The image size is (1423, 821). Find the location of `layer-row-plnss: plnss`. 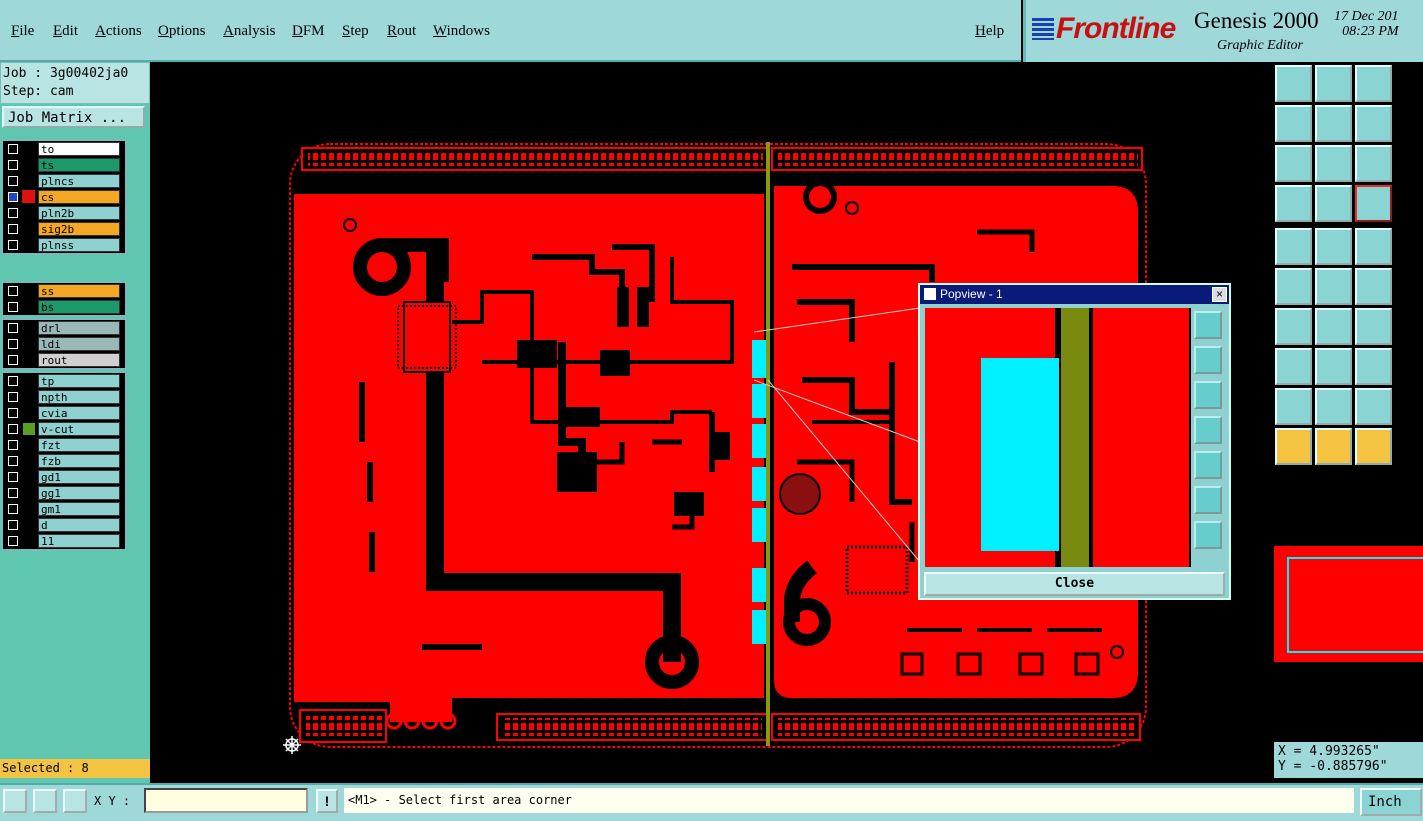

layer-row-plnss: plnss is located at coordinates (64, 245).